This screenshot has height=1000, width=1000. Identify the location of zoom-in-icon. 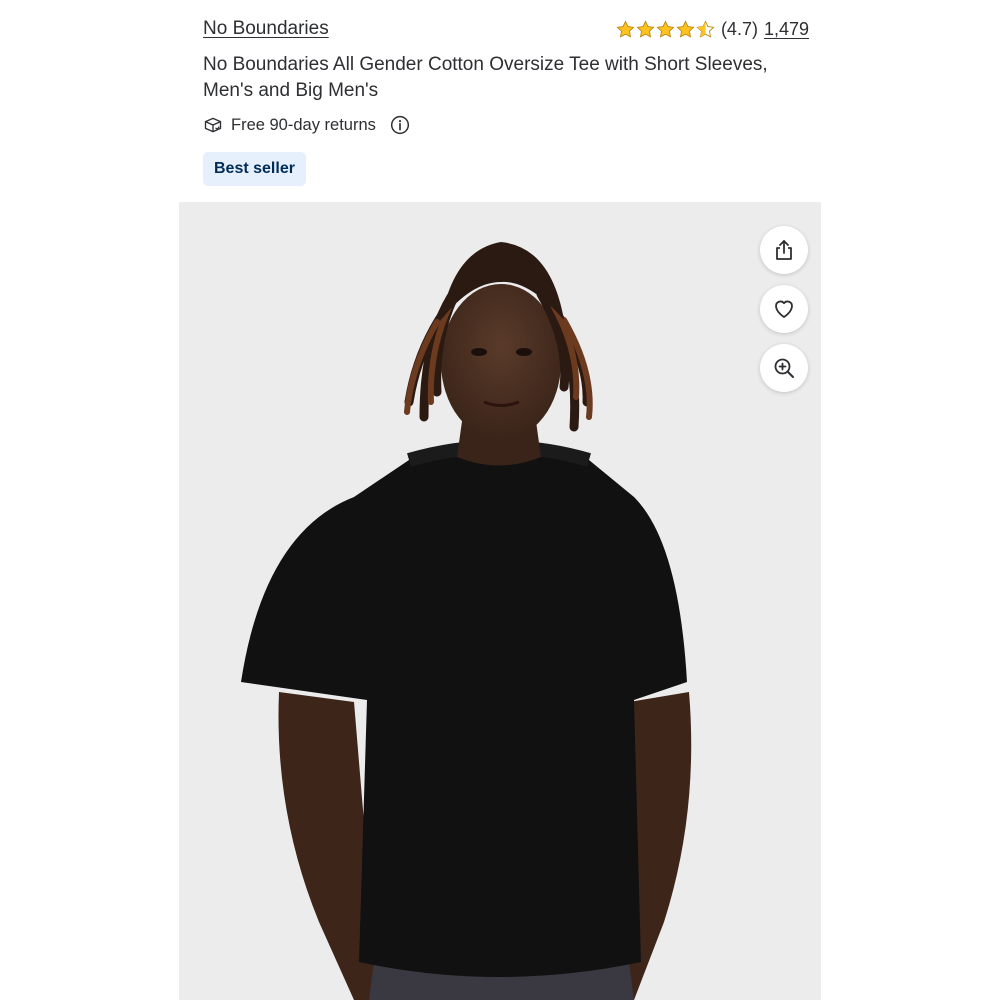
(784, 368).